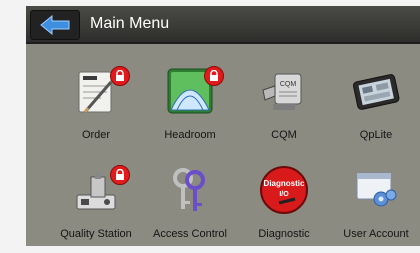 This screenshot has width=420, height=253. I want to click on menu-item-label: User Account, so click(376, 234).